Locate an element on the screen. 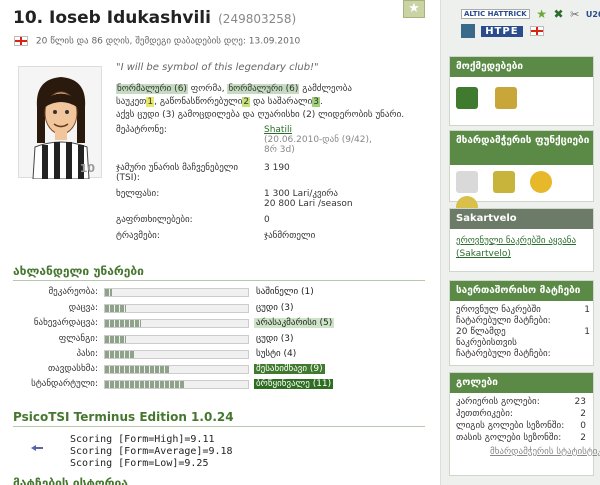 This screenshot has width=600, height=485. supporter-stats-link: მხარდამჭერის სტატისტიკა is located at coordinates (545, 452).